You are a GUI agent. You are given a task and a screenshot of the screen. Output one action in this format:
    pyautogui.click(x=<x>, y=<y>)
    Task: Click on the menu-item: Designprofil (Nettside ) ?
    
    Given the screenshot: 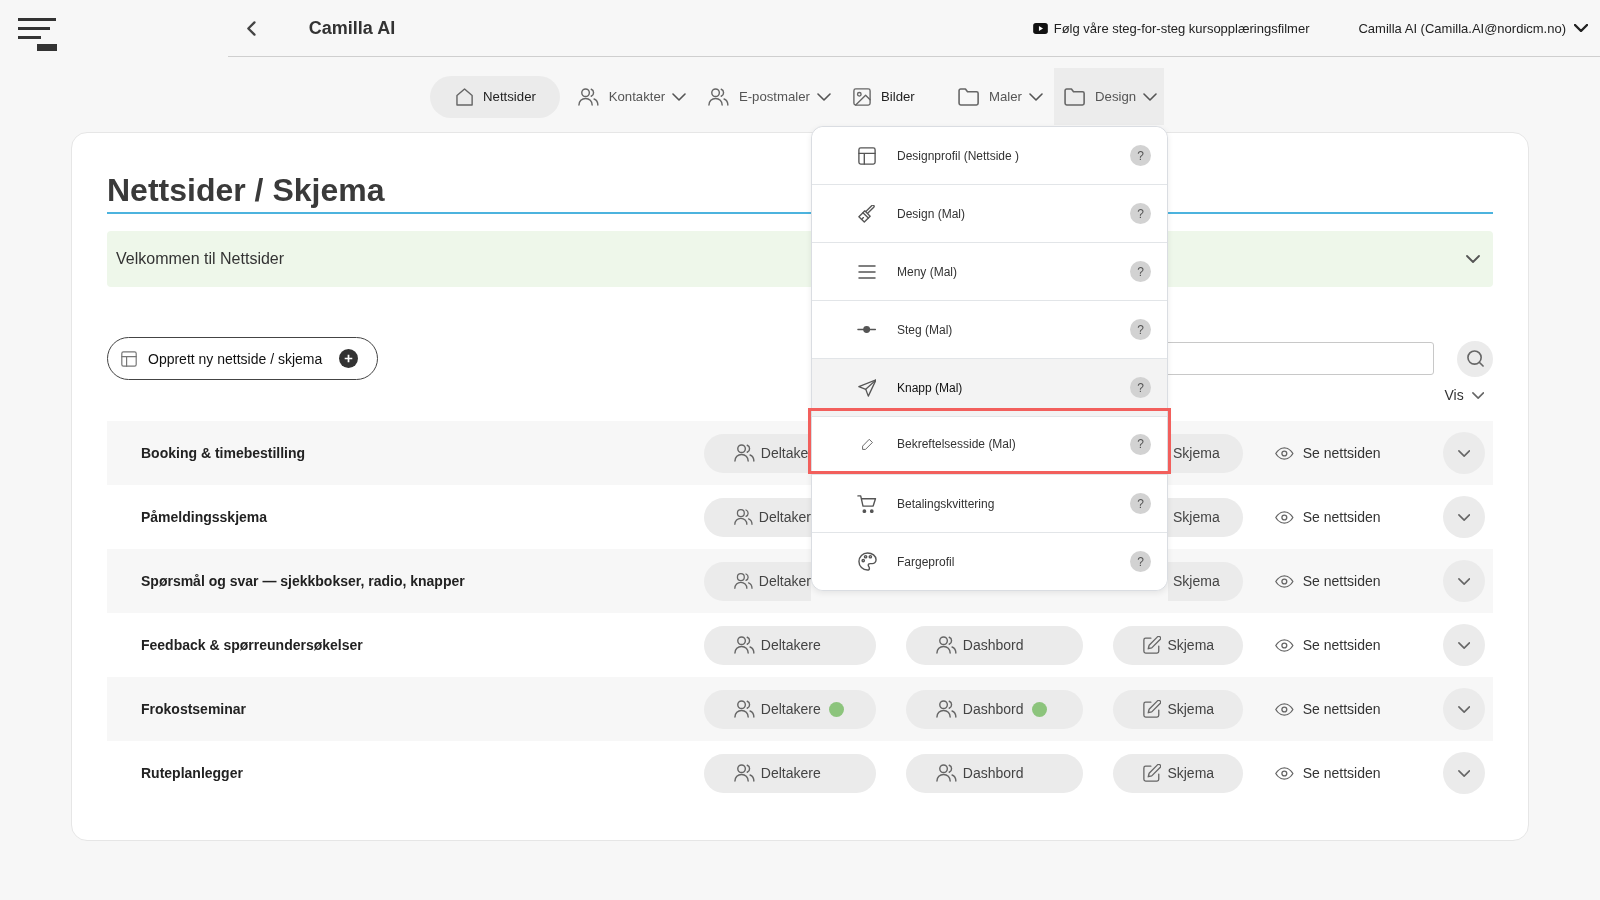 What is the action you would take?
    pyautogui.click(x=989, y=155)
    